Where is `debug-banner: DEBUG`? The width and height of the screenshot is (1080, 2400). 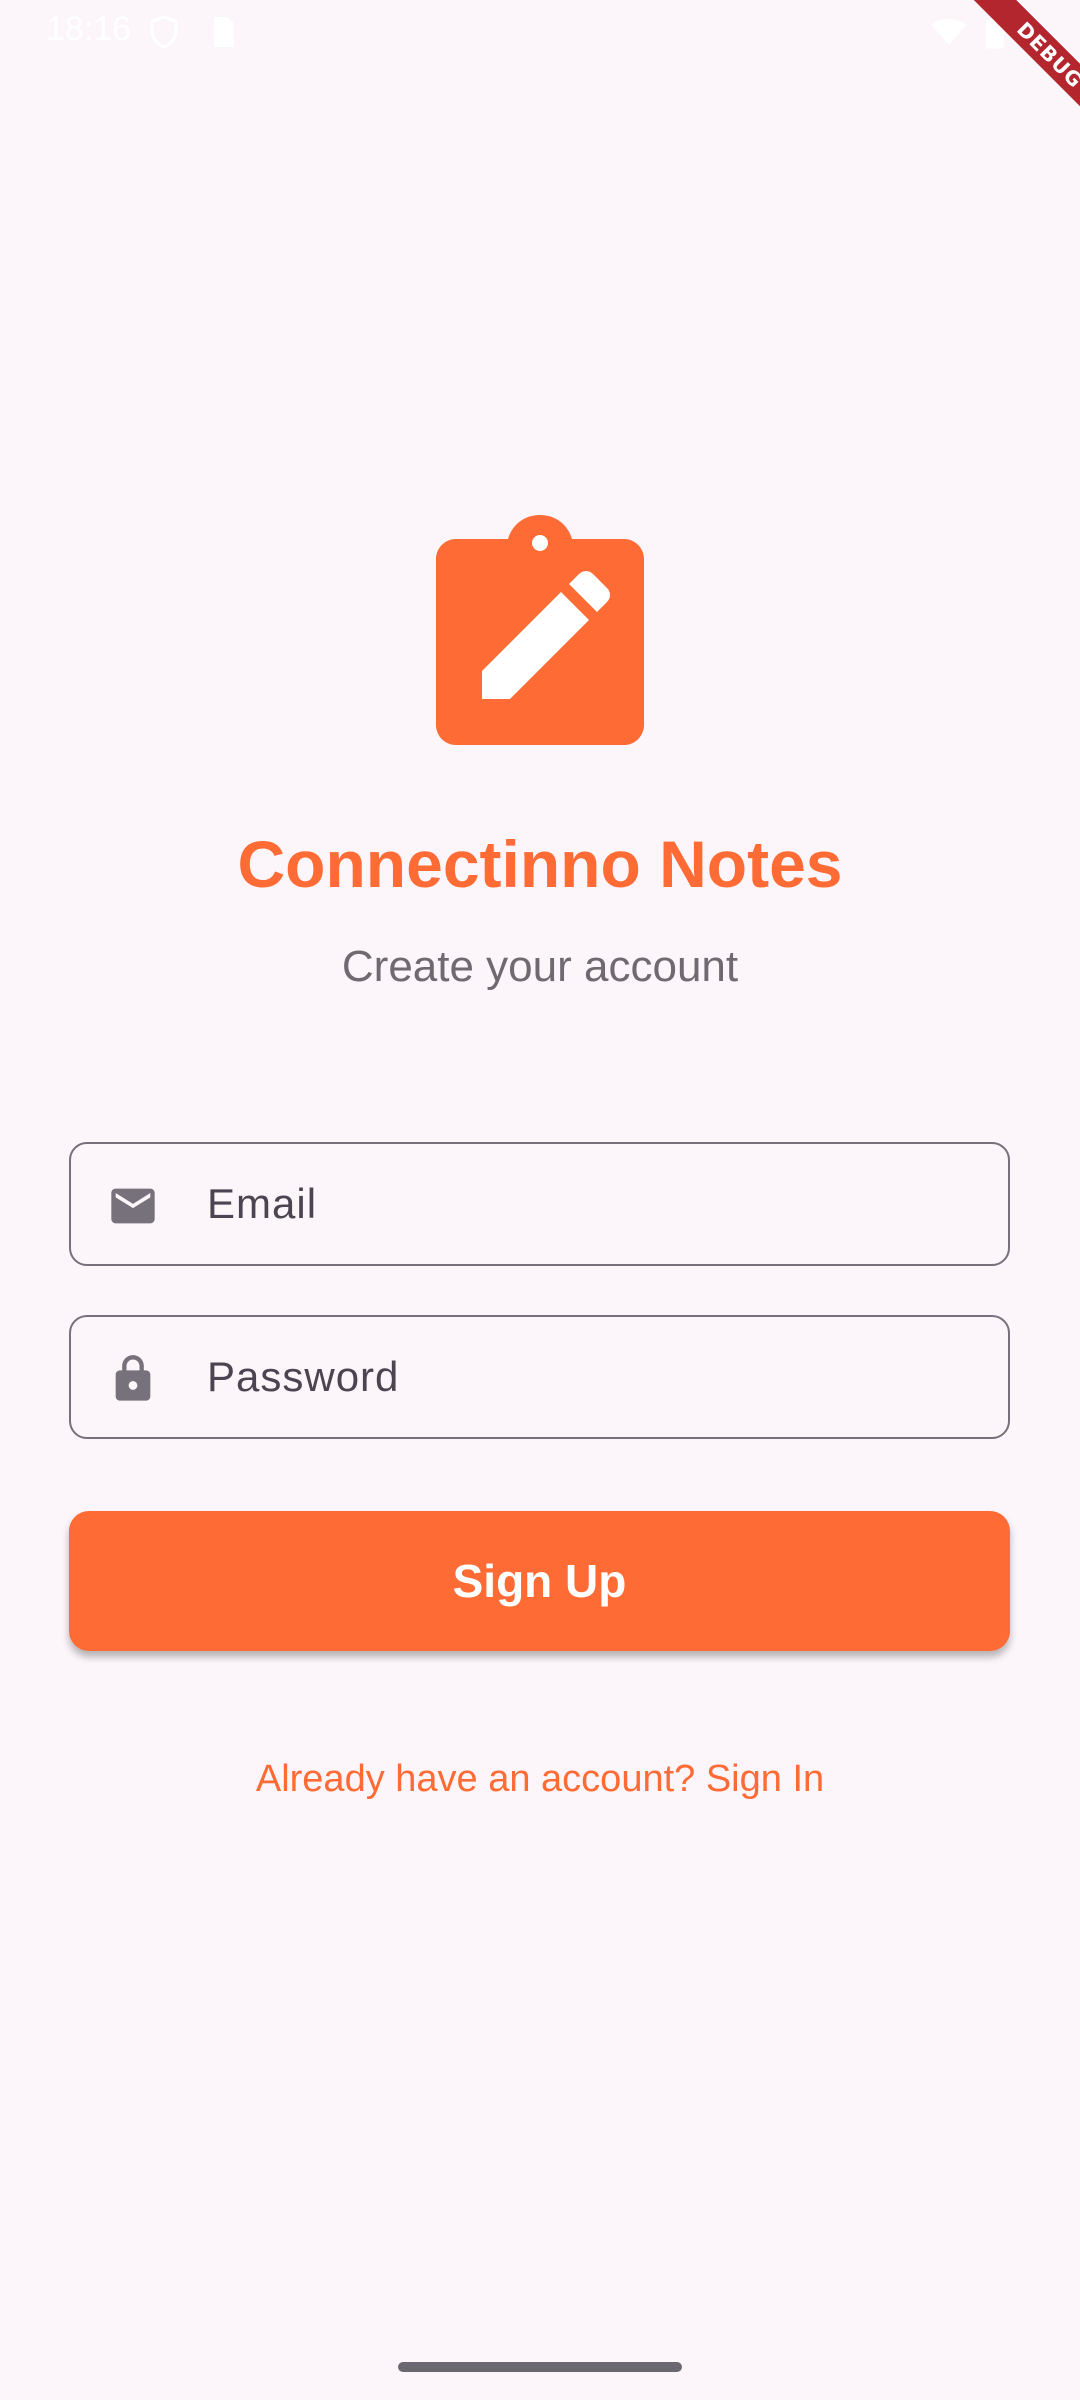
debug-banner: DEBUG is located at coordinates (1005, 75).